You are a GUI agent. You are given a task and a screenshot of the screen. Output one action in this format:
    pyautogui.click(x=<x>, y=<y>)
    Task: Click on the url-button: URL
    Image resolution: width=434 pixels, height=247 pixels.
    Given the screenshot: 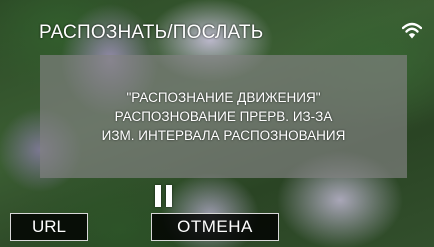 What is the action you would take?
    pyautogui.click(x=49, y=227)
    